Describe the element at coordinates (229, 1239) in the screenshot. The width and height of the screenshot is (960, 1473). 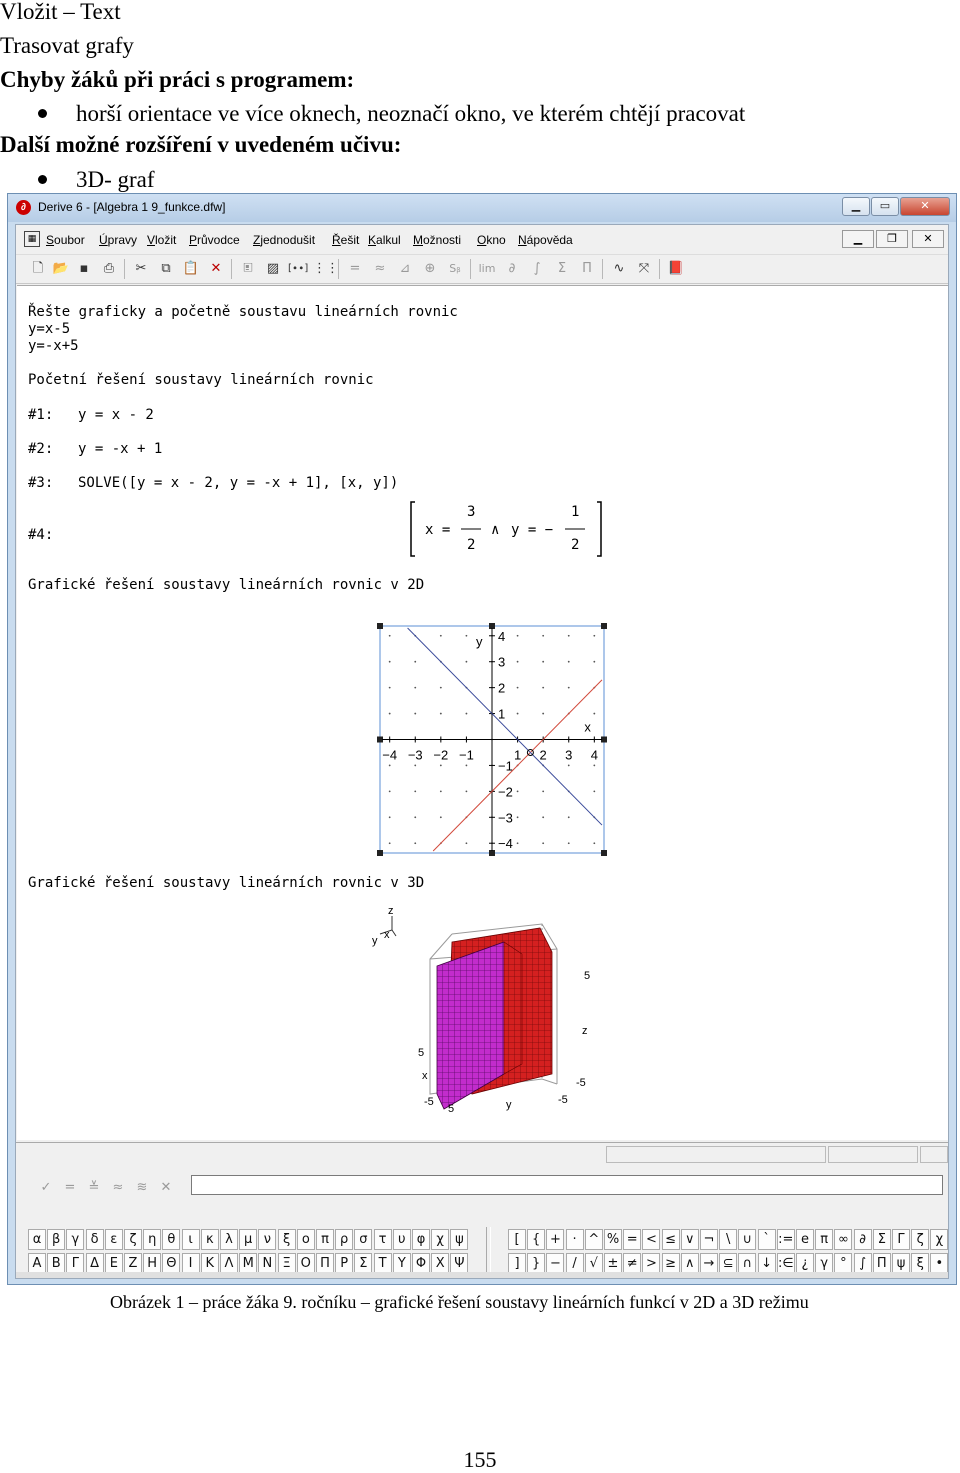
I see `symbol-button: λ` at that location.